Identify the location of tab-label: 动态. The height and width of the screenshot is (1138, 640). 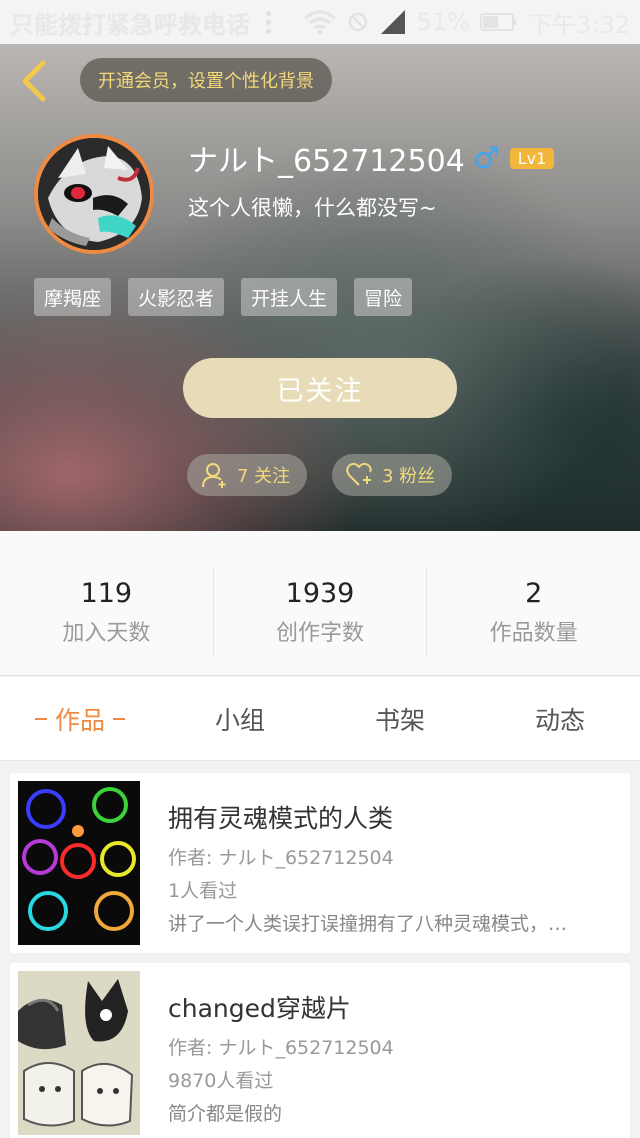
(559, 720).